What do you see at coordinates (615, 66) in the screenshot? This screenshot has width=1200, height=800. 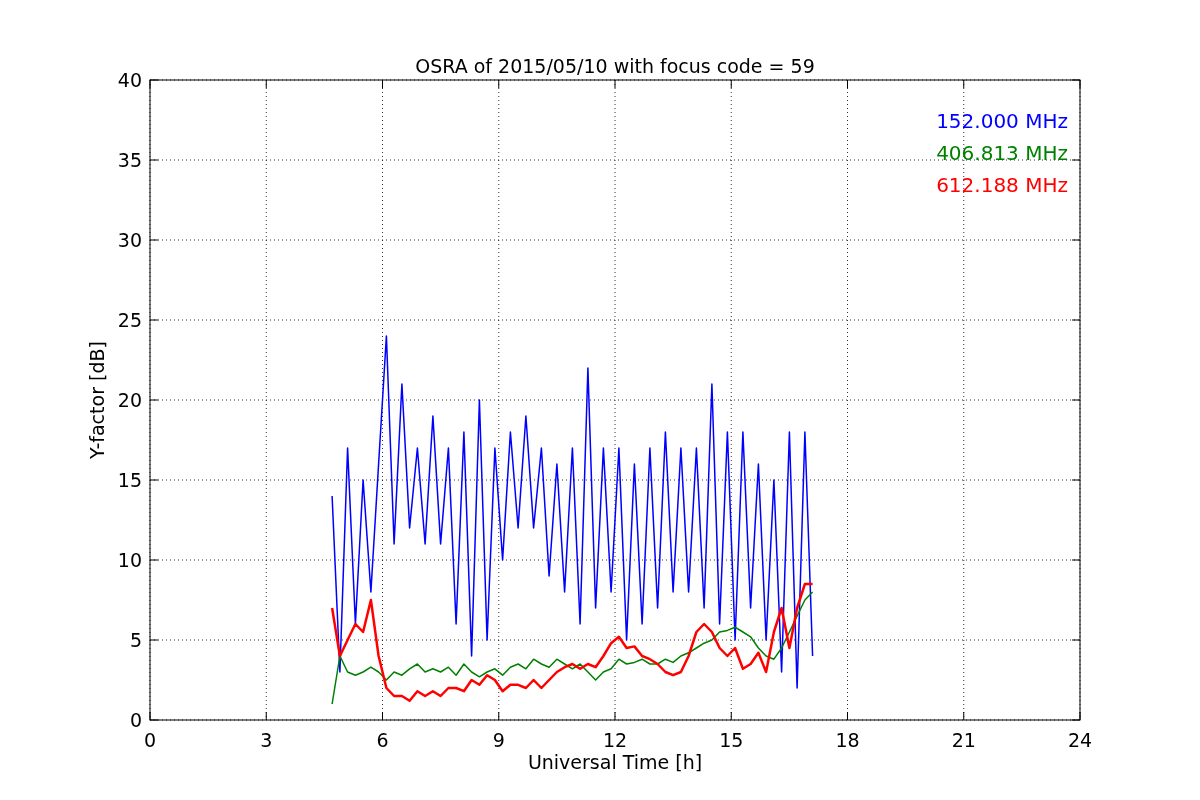 I see `chart-title: OSRA of 2015/05/10 with focus code = 59` at bounding box center [615, 66].